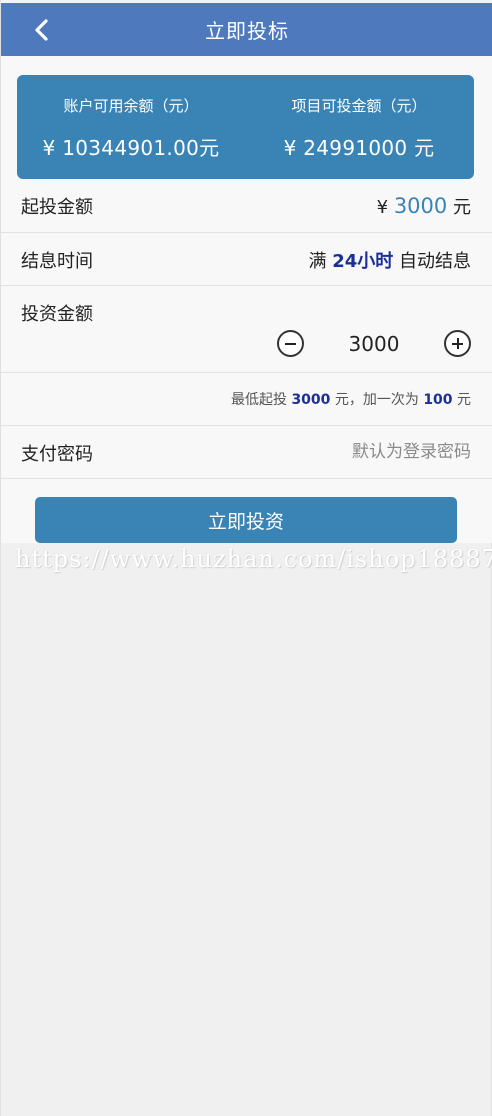 This screenshot has width=492, height=1116. Describe the element at coordinates (311, 400) in the screenshot. I see `note-min: 3000` at that location.